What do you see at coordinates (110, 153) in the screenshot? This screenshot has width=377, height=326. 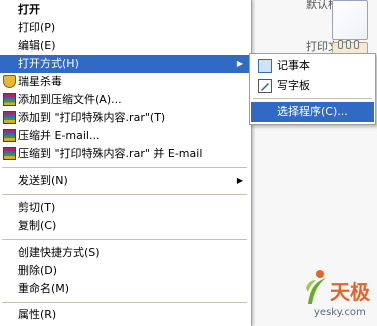 I see `menu-item-label: 压缩到 "打印特殊内容.rar" 并 E-mail` at bounding box center [110, 153].